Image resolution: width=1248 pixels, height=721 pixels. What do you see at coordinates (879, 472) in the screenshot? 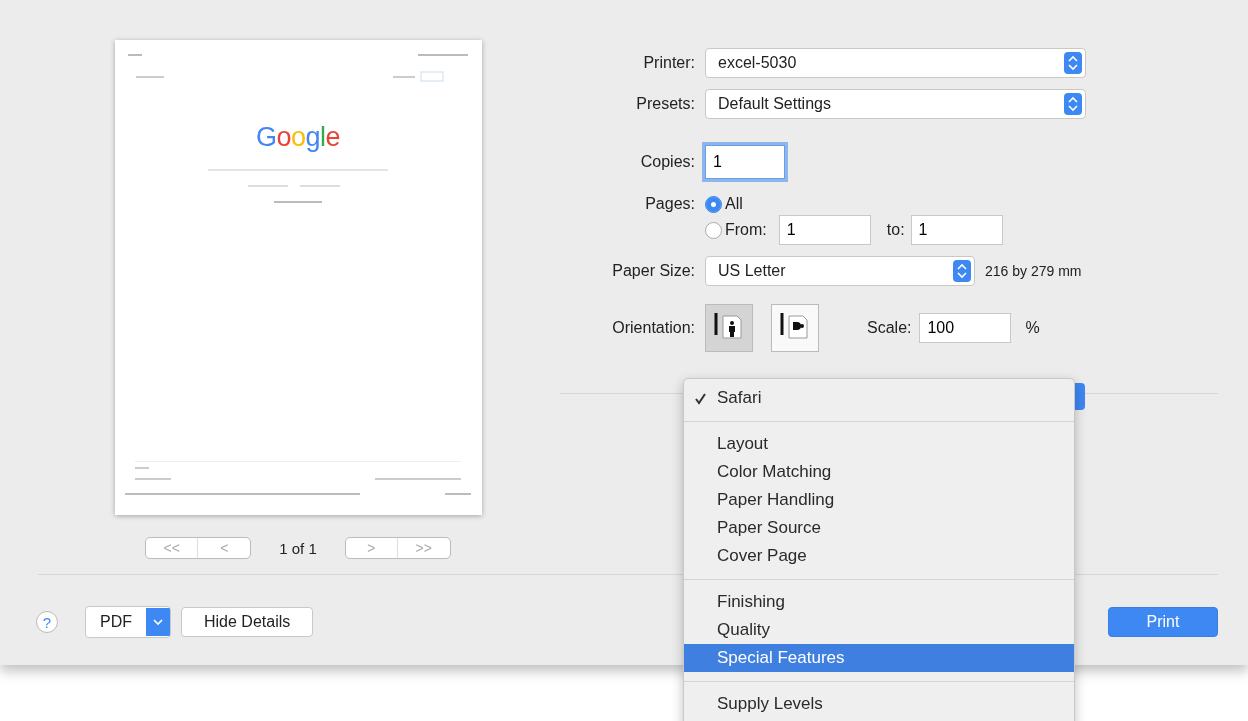
I see `menu-item: Color Matching` at bounding box center [879, 472].